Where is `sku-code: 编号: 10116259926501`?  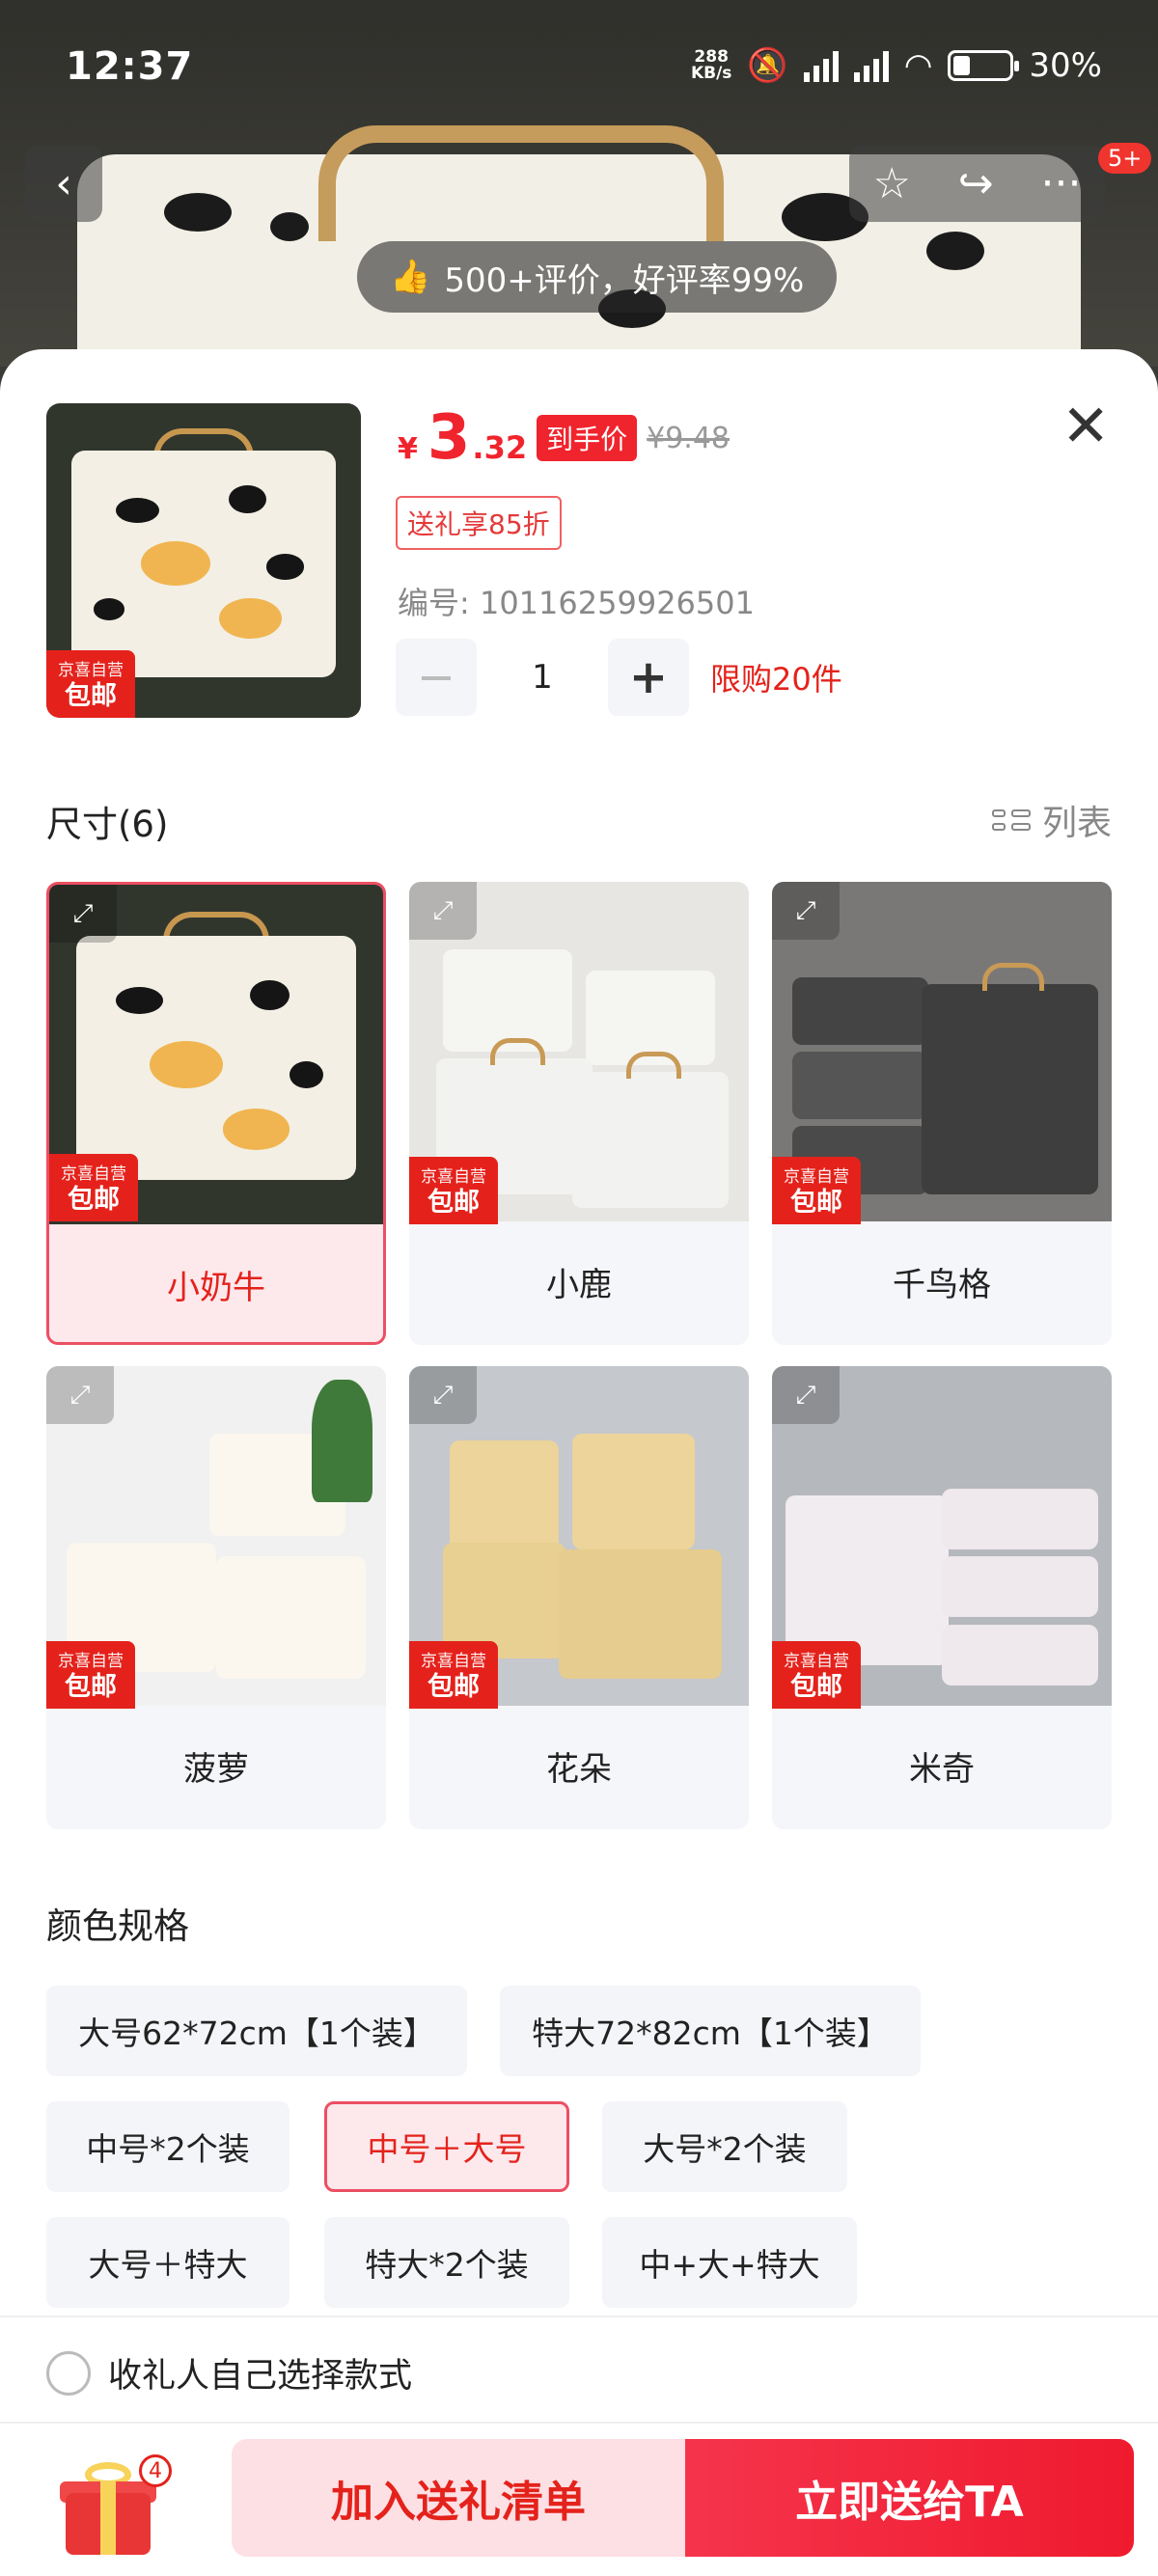
sku-code: 编号: 10116259926501 is located at coordinates (576, 603).